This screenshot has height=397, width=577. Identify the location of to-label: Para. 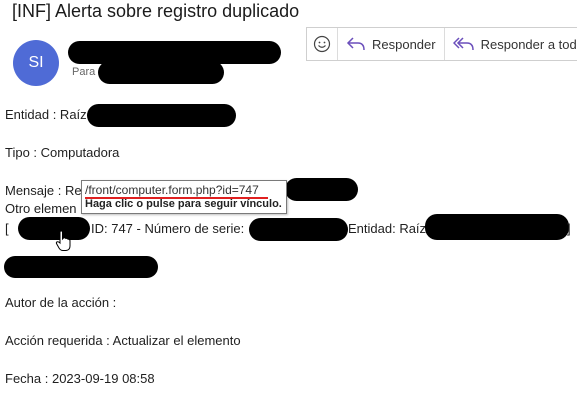
(84, 72).